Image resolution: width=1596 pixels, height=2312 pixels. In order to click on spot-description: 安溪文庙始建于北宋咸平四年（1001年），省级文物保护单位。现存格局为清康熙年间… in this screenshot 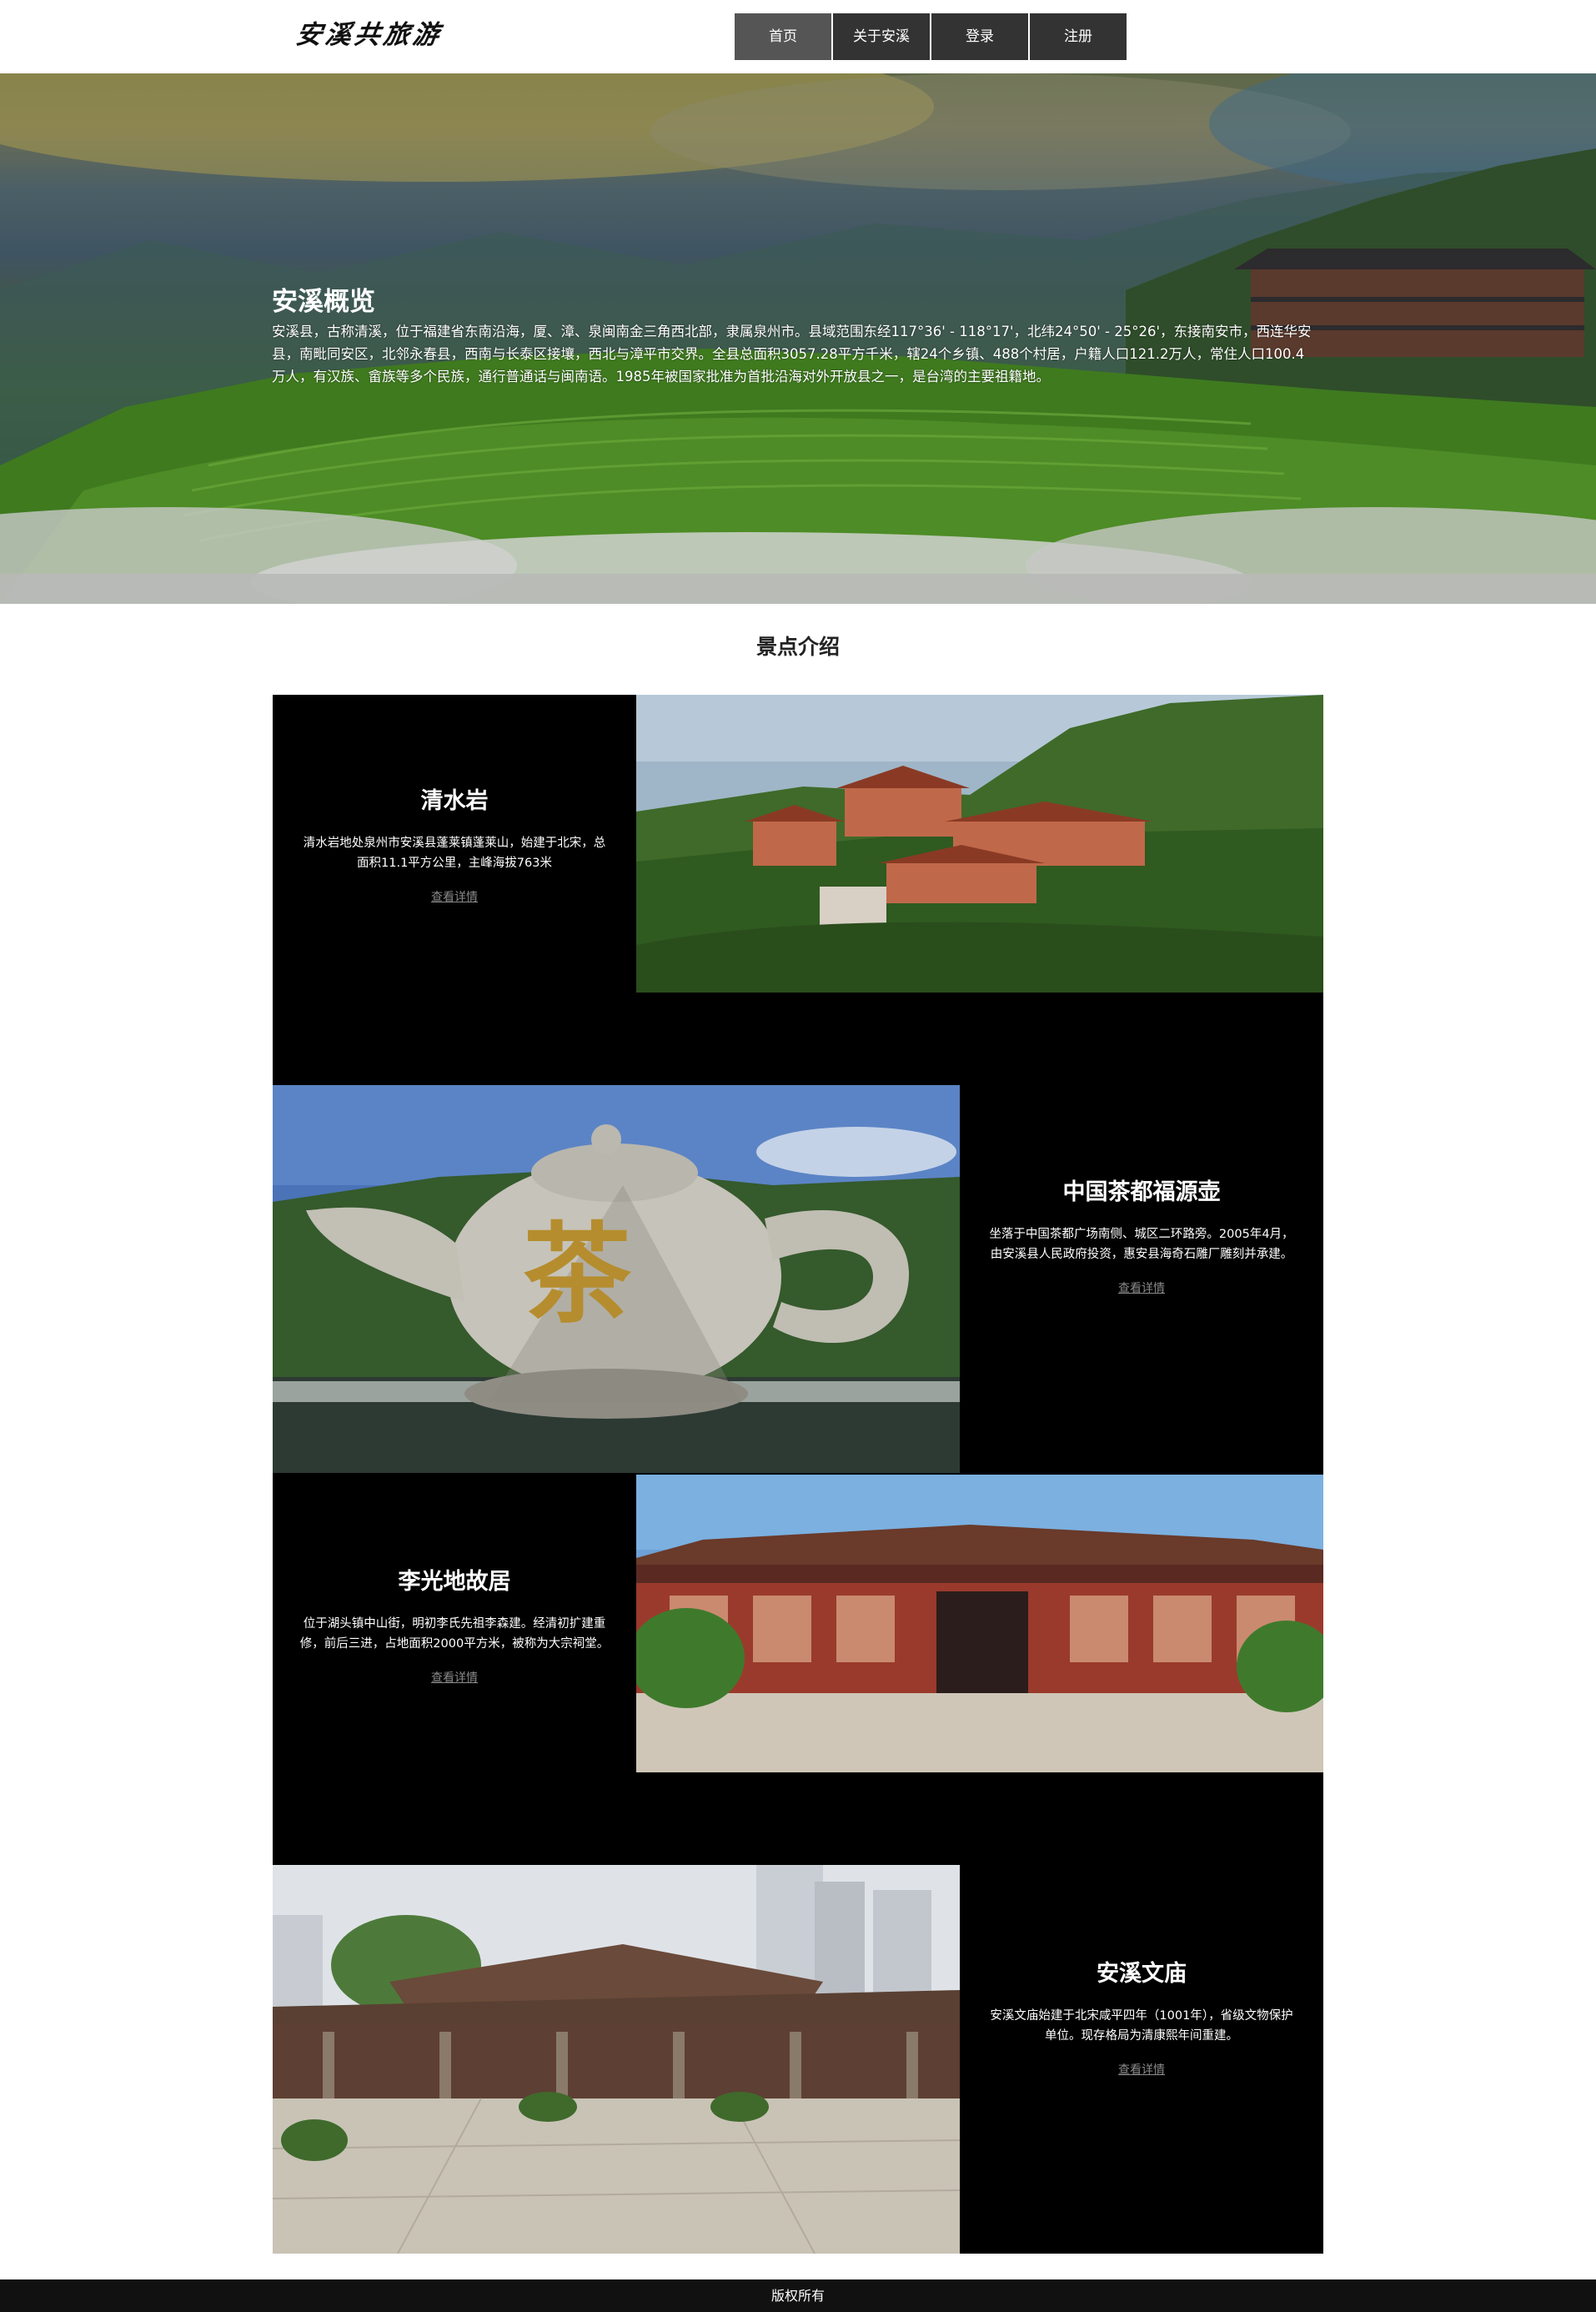, I will do `click(1141, 2026)`.